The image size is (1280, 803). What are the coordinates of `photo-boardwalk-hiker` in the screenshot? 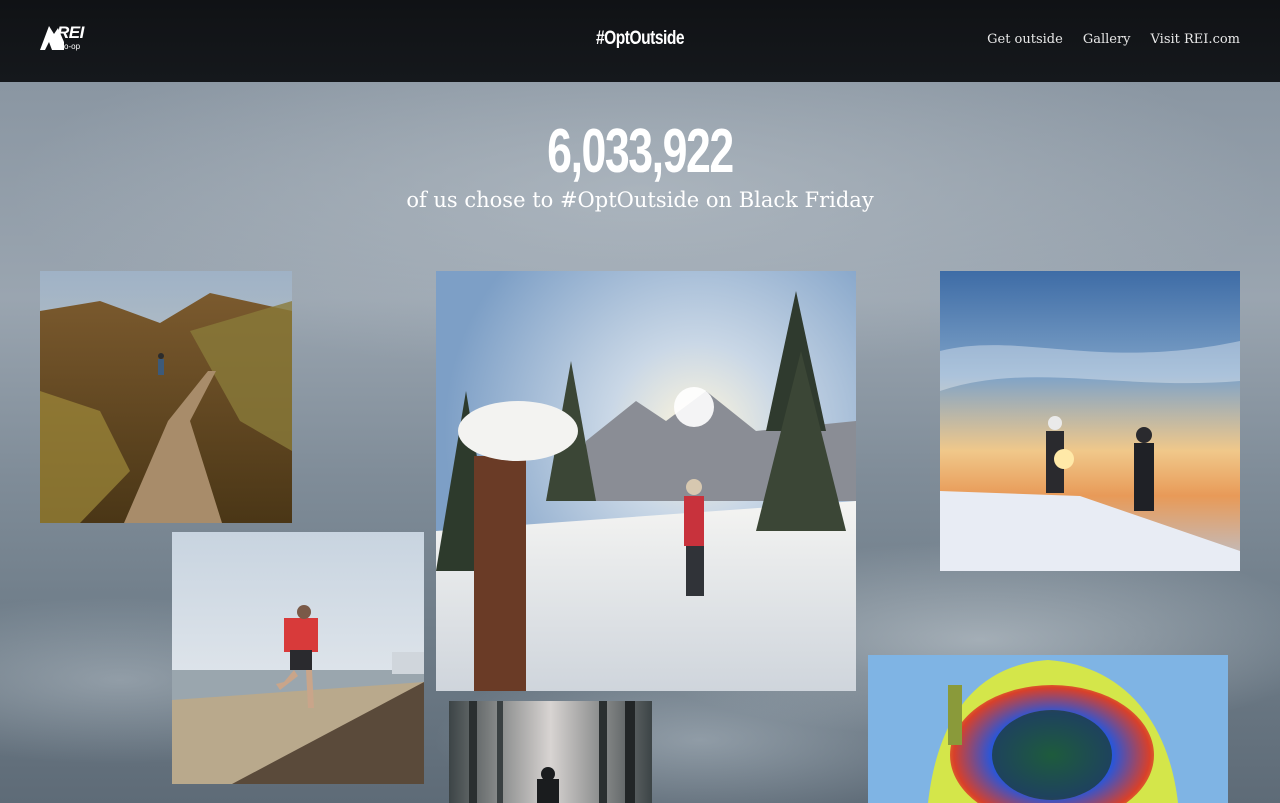 It's located at (166, 397).